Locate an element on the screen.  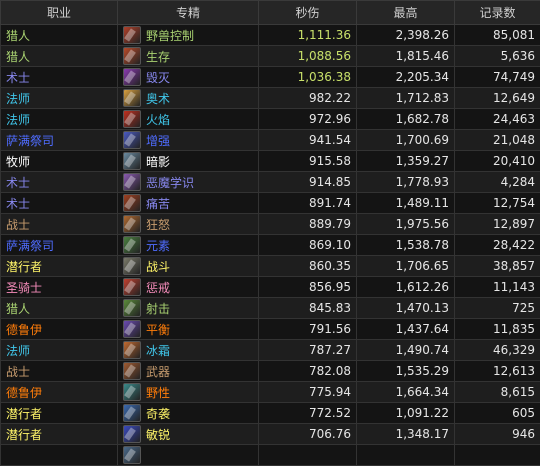
spec-cell: 平衡 is located at coordinates (188, 329).